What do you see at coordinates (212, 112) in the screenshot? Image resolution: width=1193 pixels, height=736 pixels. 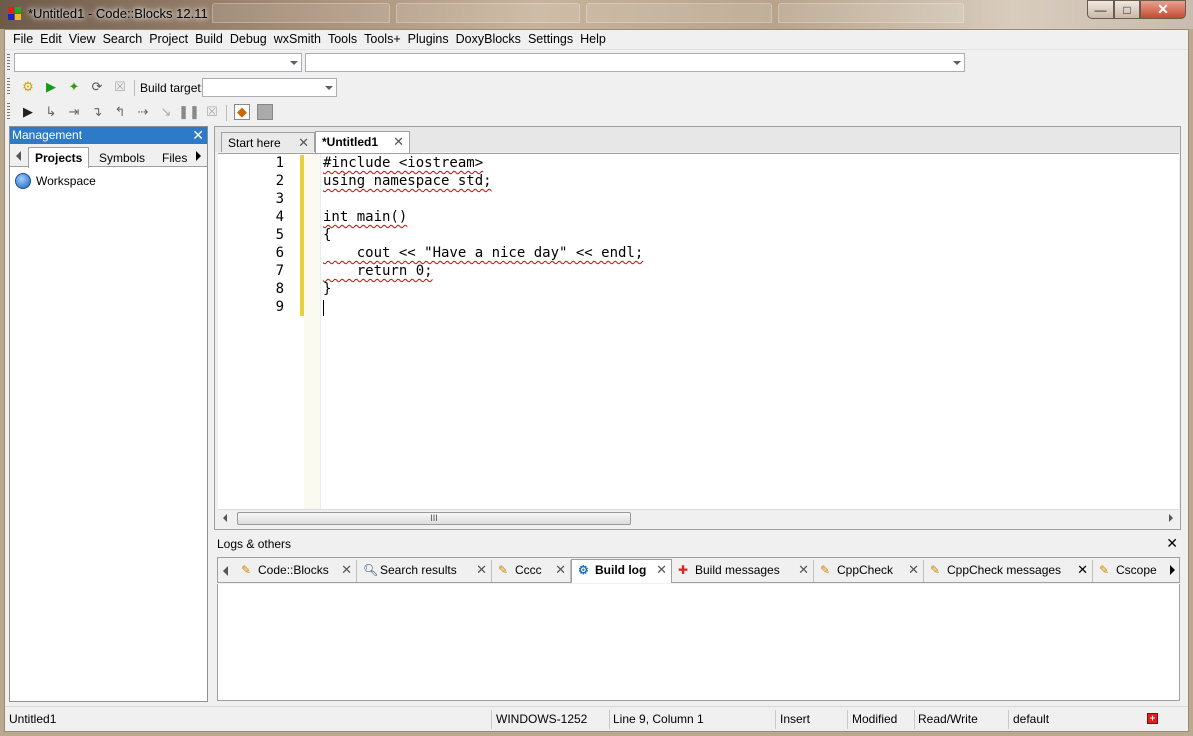 I see `stop-debugger-icon: ☒` at bounding box center [212, 112].